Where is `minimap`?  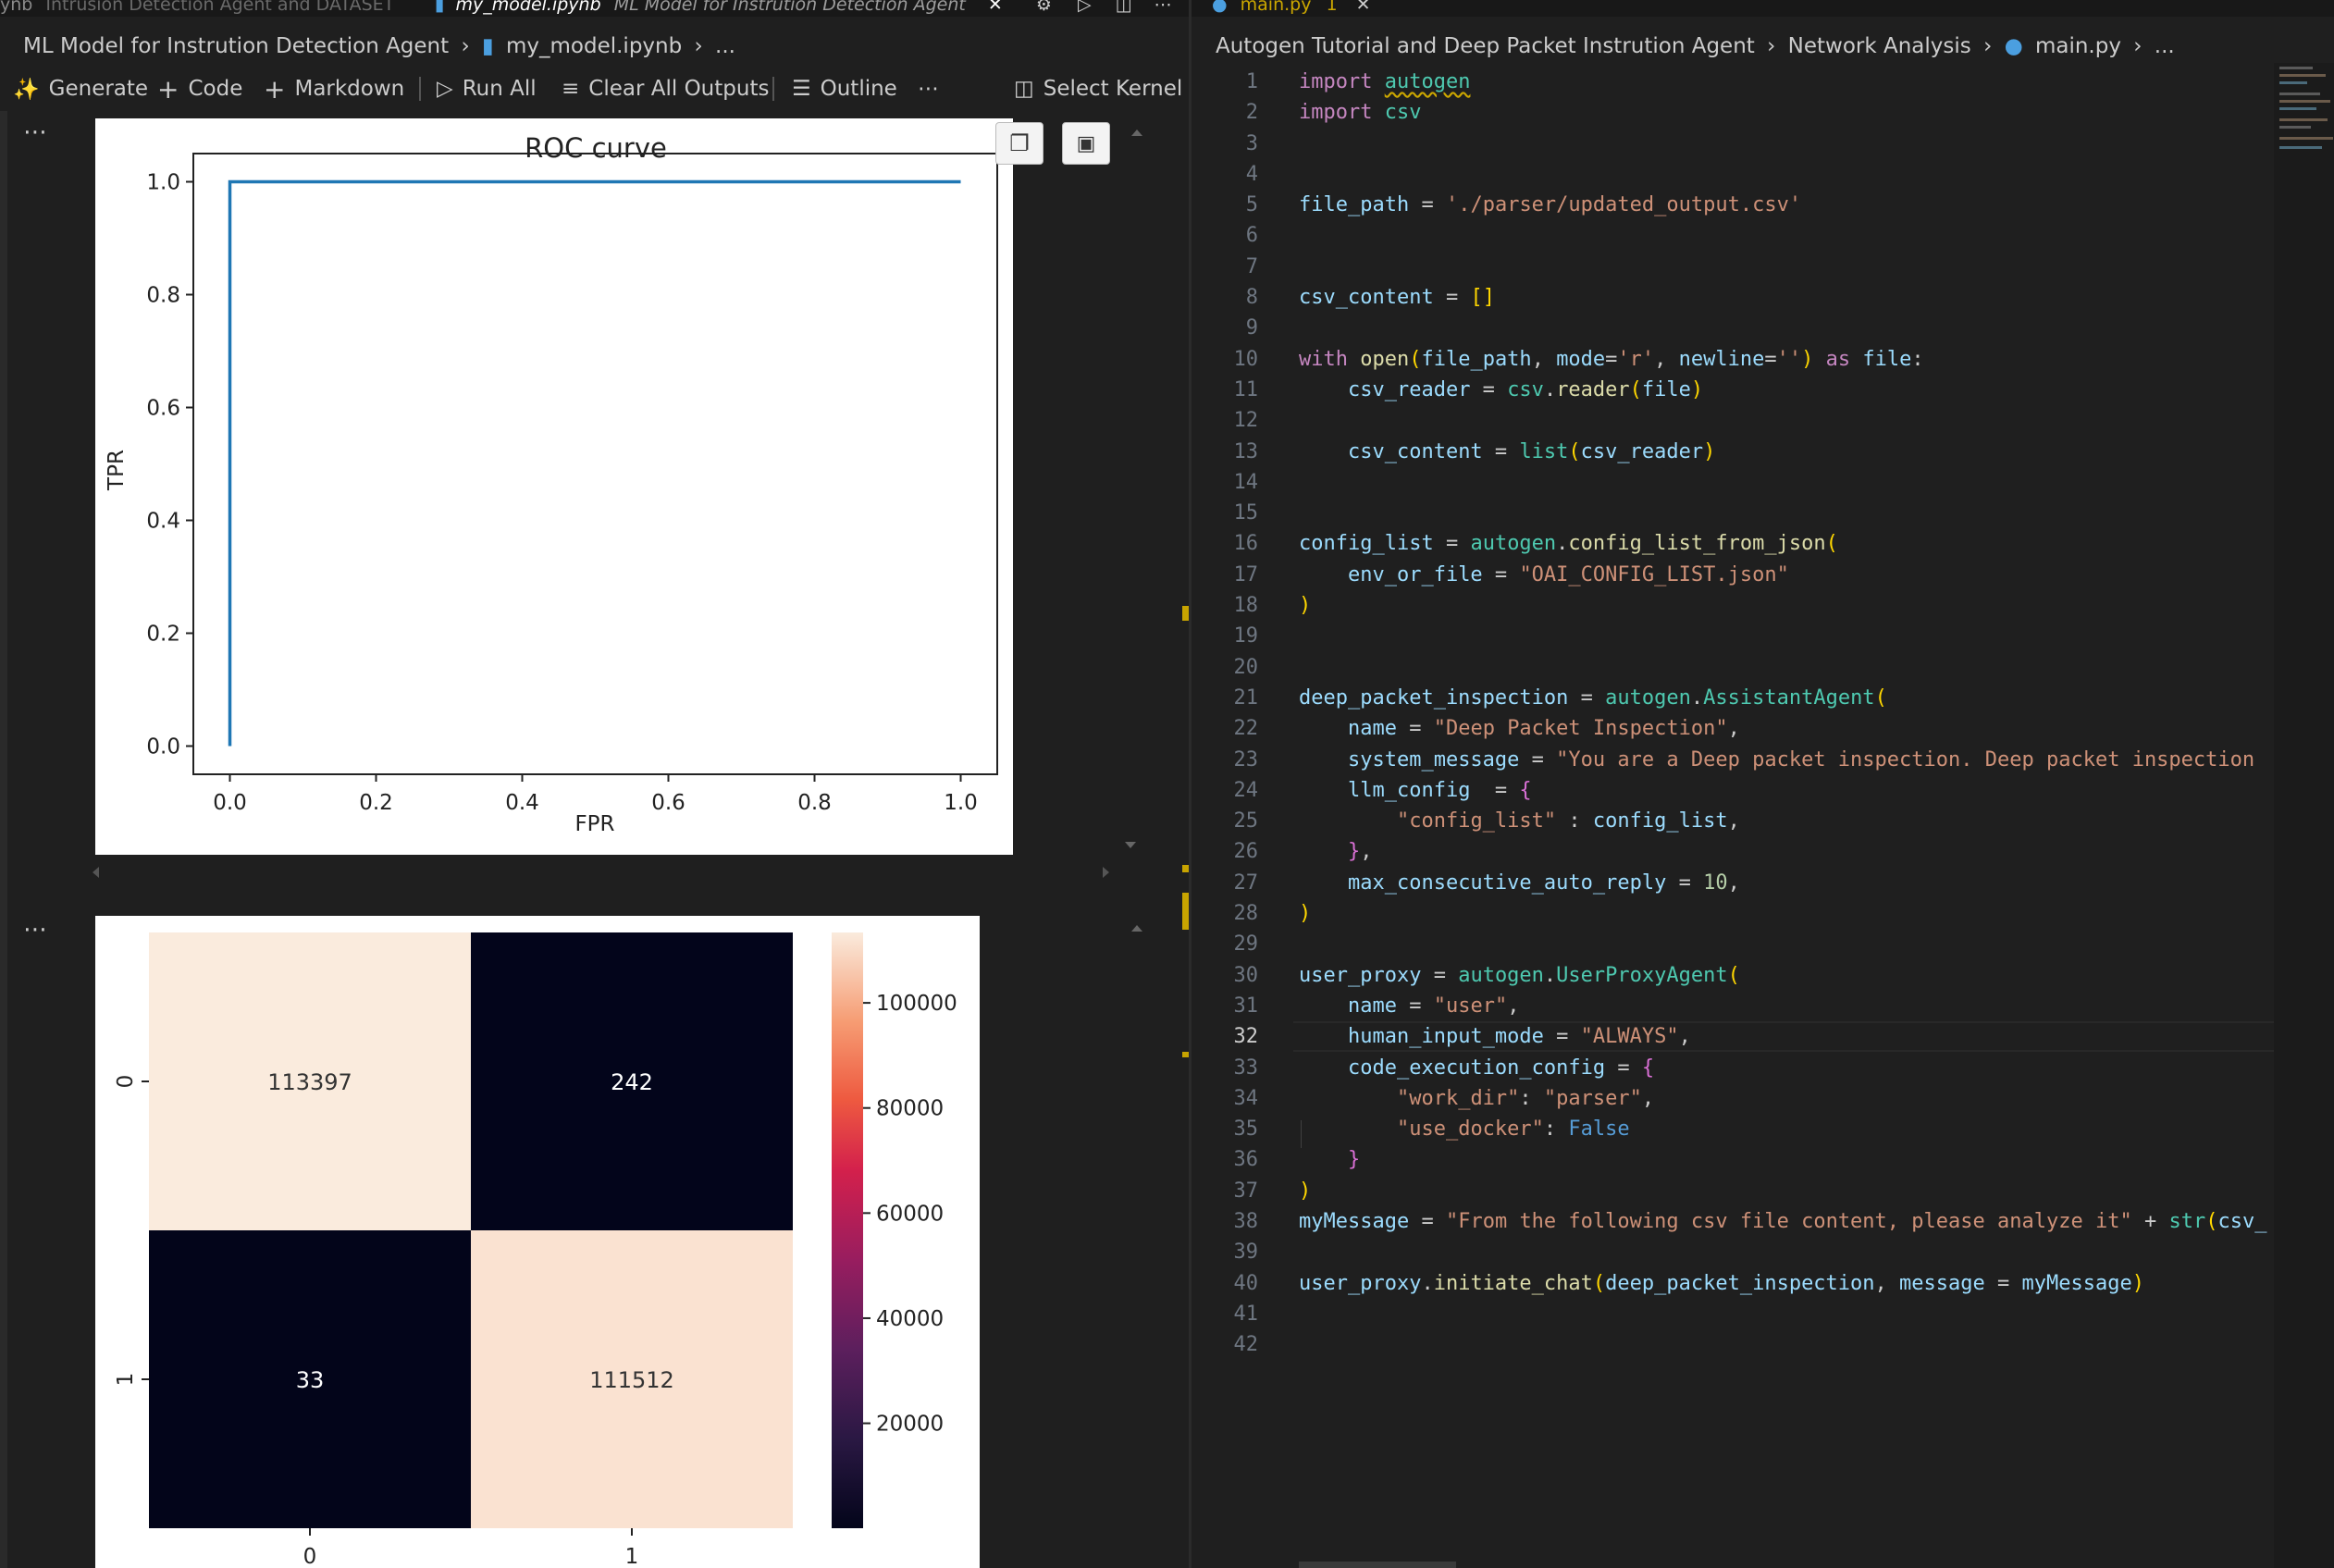
minimap is located at coordinates (2304, 815).